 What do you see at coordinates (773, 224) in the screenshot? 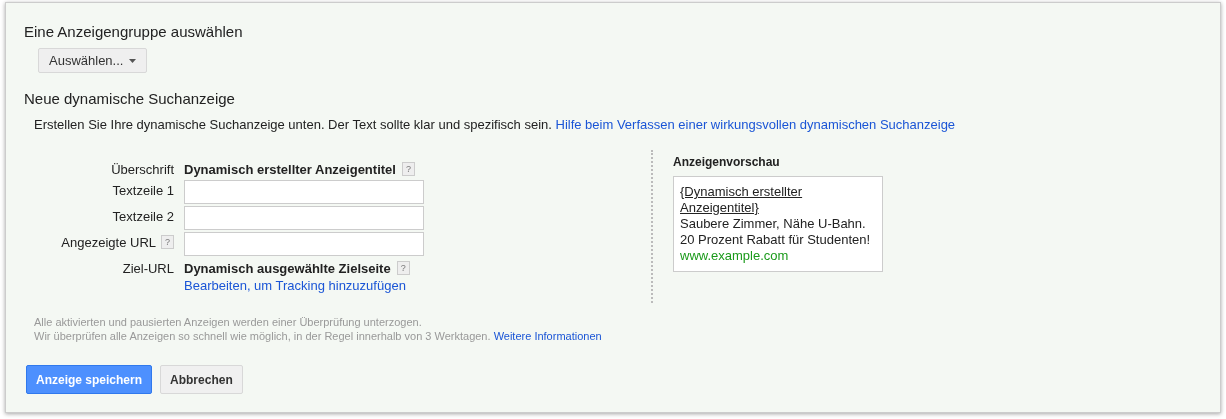
I see `ad-text-line: Saubere Zimmer, Nähe U-Bahn.` at bounding box center [773, 224].